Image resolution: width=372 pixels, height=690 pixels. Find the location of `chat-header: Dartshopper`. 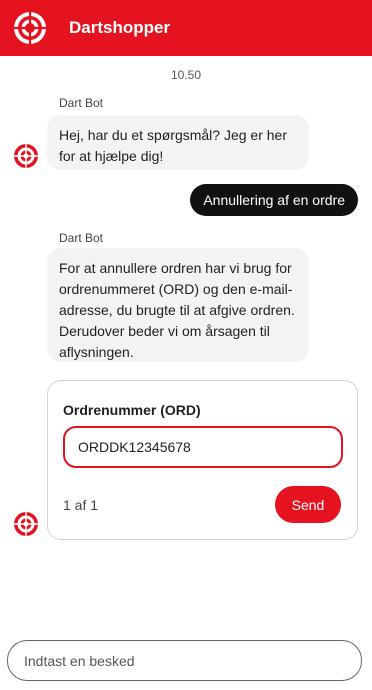

chat-header: Dartshopper is located at coordinates (186, 28).